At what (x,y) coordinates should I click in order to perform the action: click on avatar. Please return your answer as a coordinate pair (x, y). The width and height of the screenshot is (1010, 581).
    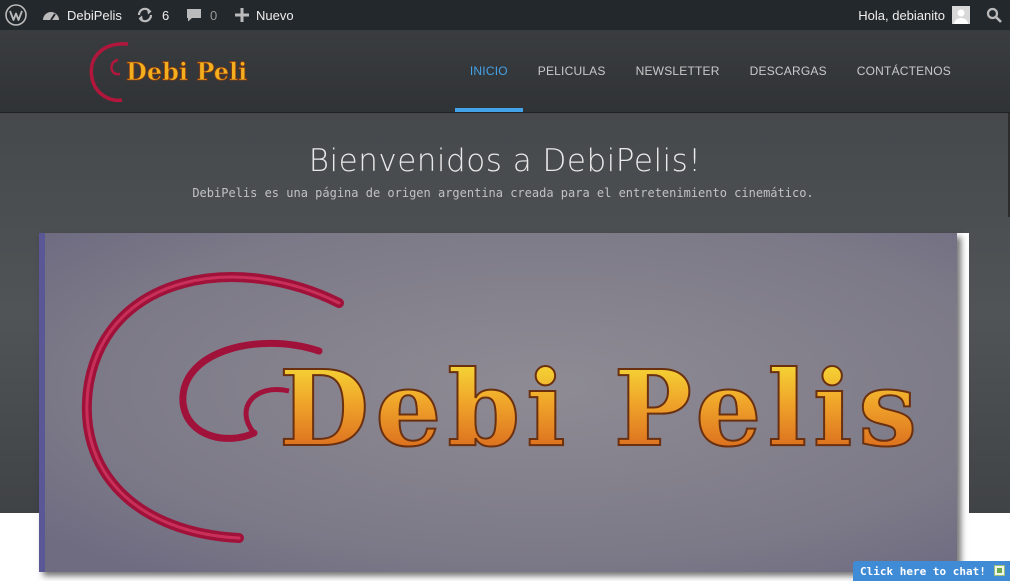
    Looking at the image, I should click on (961, 15).